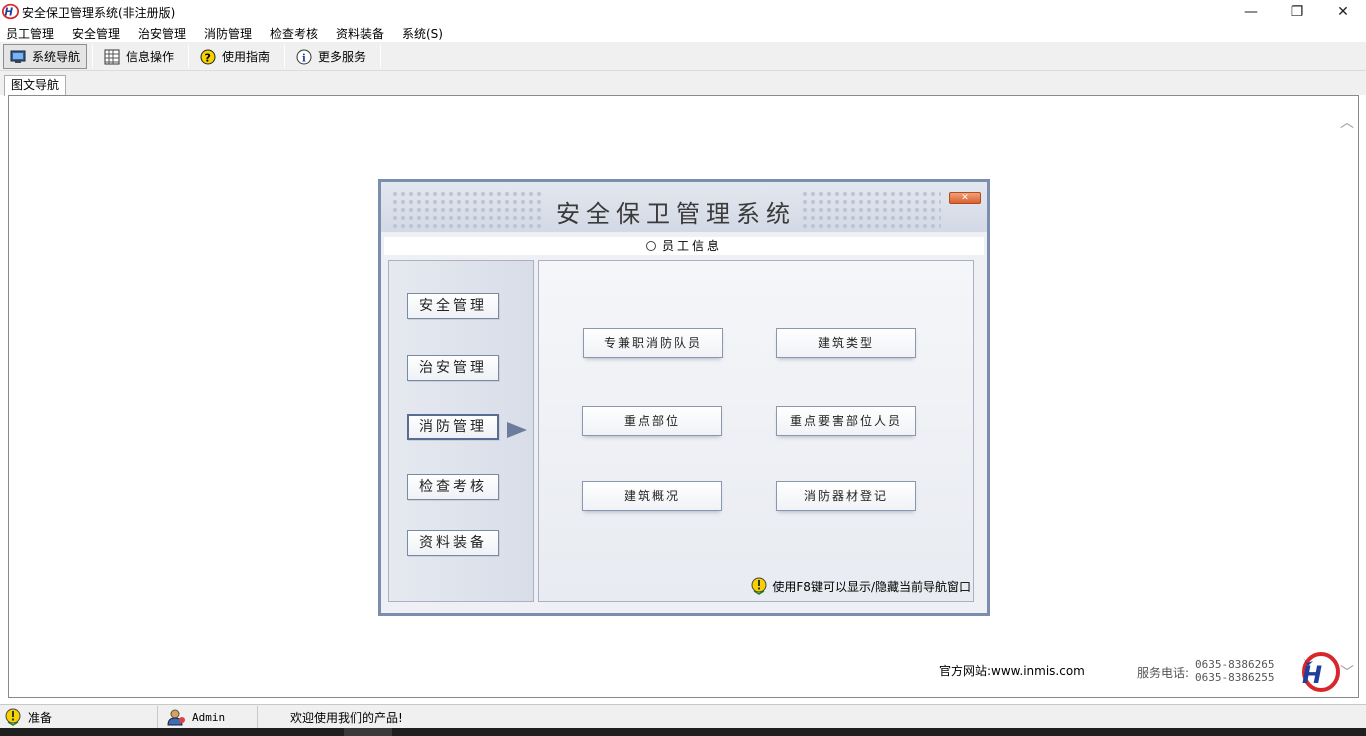  I want to click on status-bar: 准备 Admin 欢迎使用我们的产品!, so click(683, 716).